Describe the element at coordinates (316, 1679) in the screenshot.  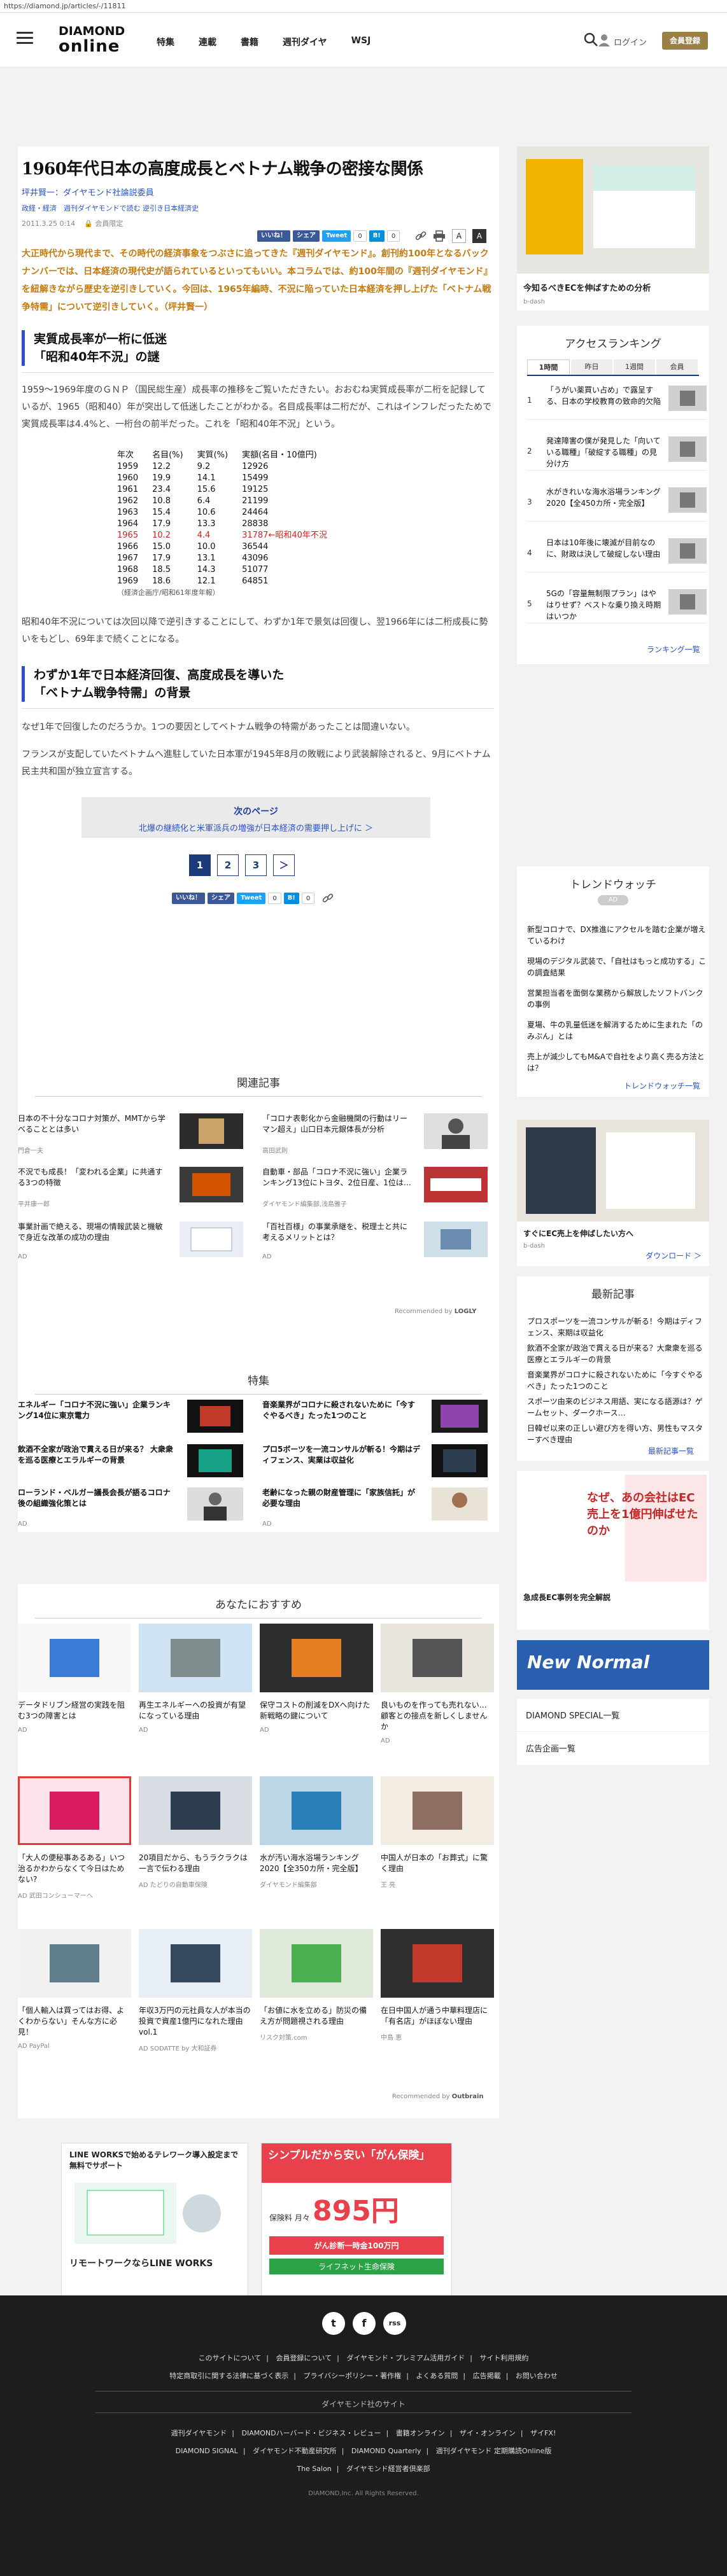
I see `recommend-item: 保守コストの削減をDXへ向けた新戦略の鍵について AD` at that location.